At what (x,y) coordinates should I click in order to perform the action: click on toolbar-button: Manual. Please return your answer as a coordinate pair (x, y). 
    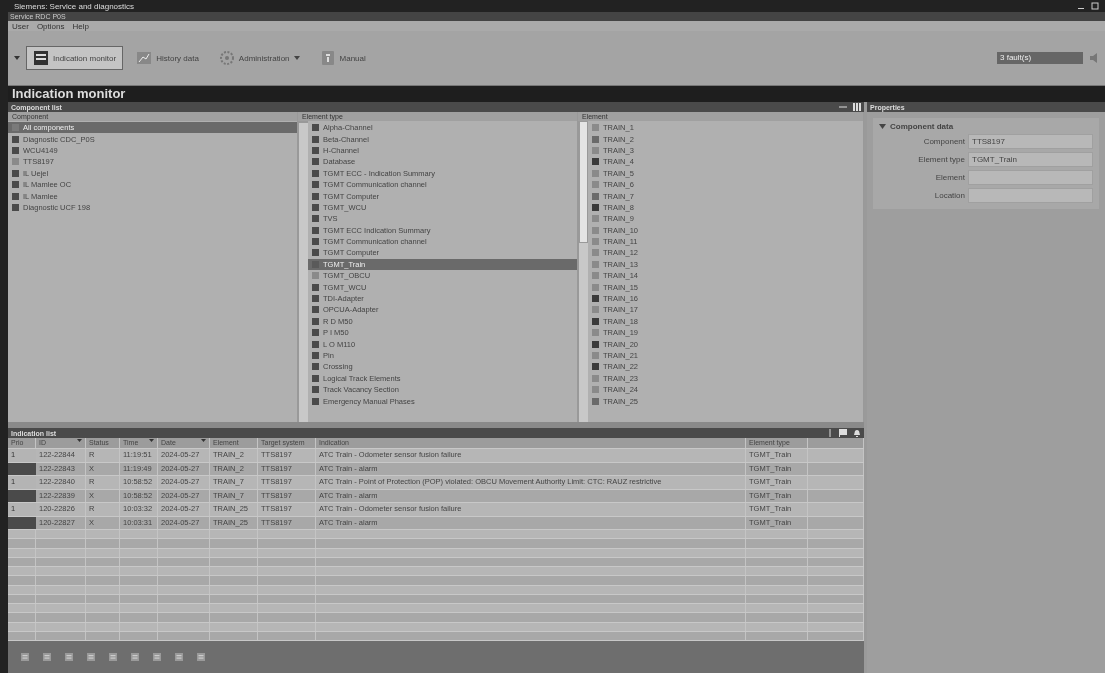
    Looking at the image, I should click on (342, 58).